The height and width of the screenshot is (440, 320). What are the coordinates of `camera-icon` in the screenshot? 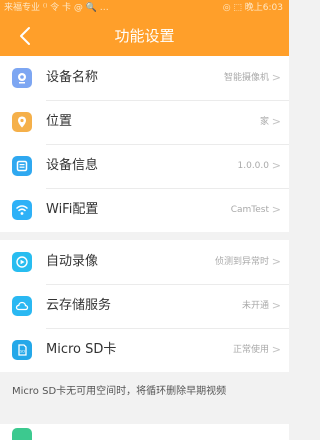 It's located at (22, 78).